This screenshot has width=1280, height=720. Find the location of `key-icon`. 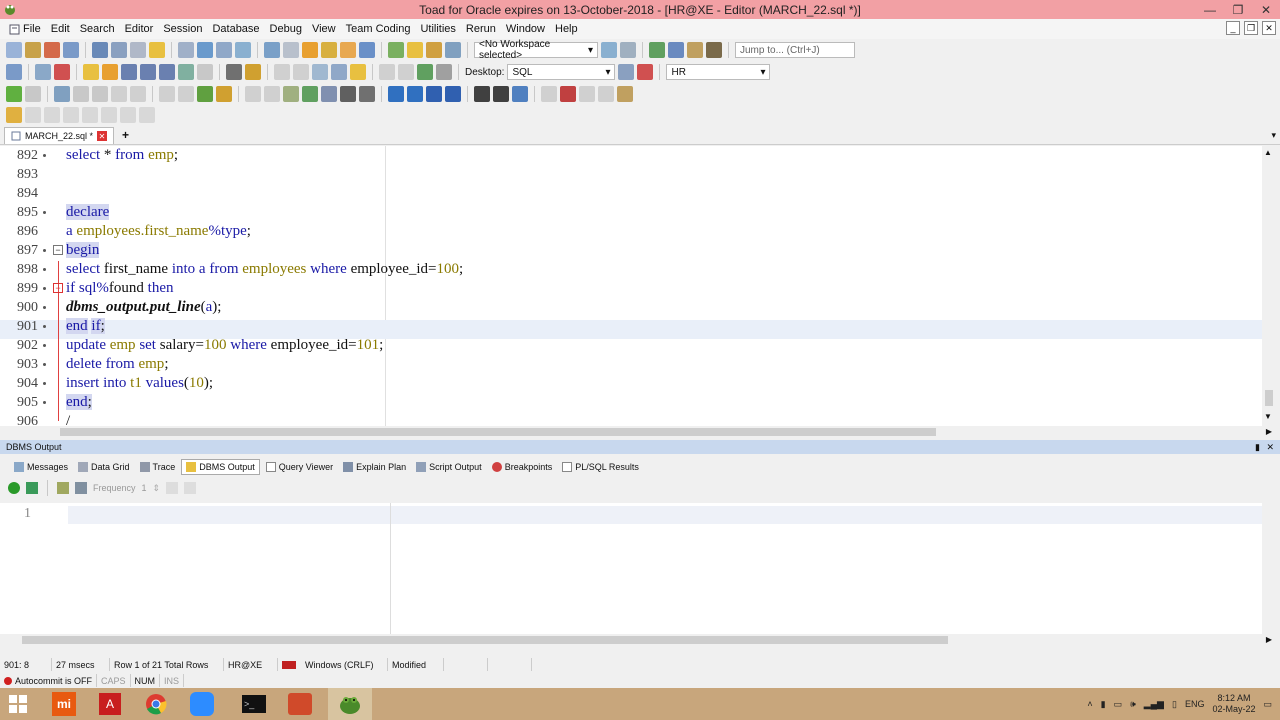

key-icon is located at coordinates (434, 50).